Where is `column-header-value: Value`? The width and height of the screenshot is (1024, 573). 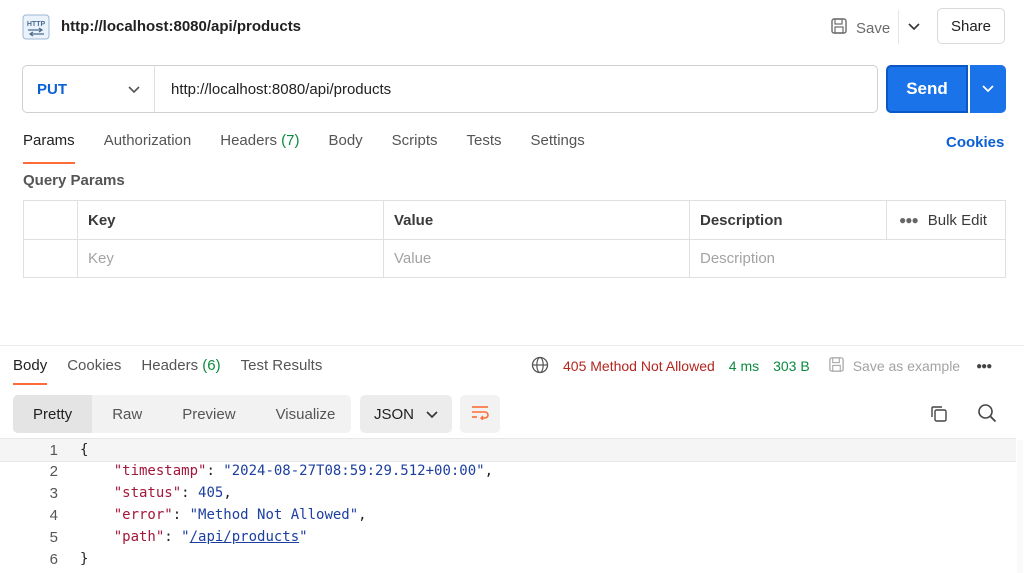 column-header-value: Value is located at coordinates (414, 220).